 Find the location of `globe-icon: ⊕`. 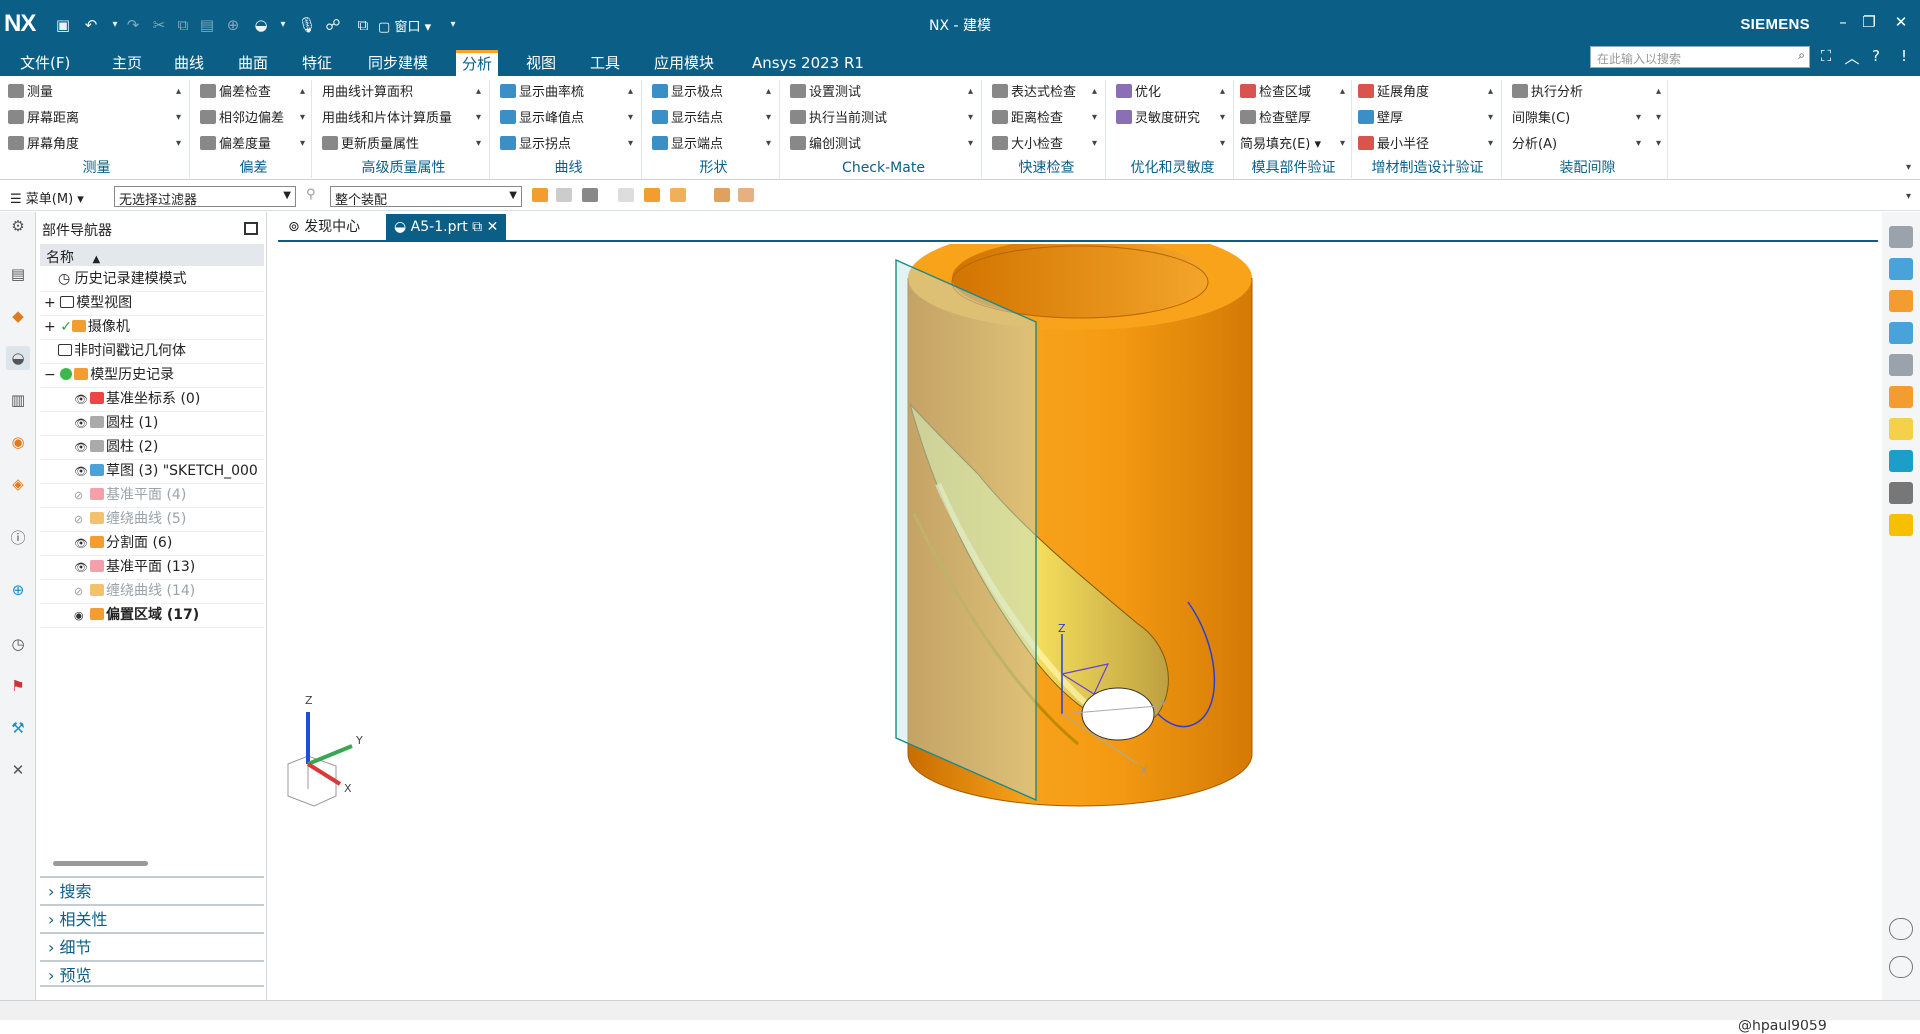

globe-icon: ⊕ is located at coordinates (18, 590).